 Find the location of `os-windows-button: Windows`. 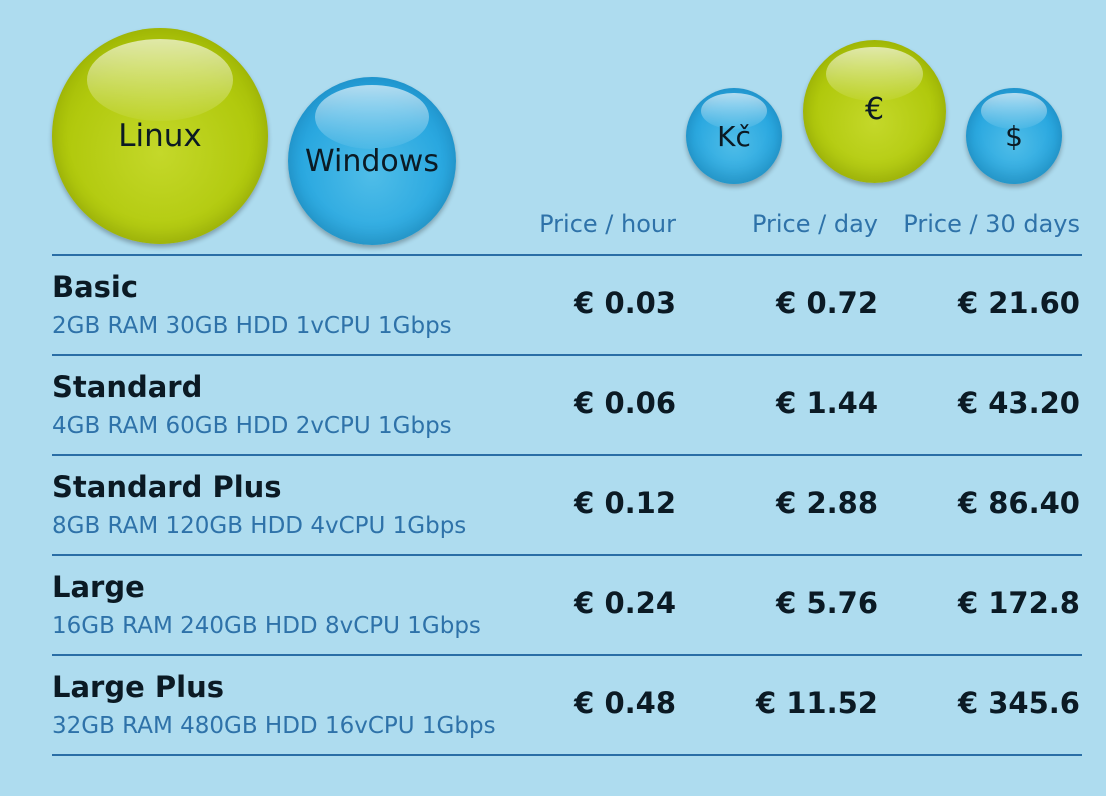

os-windows-button: Windows is located at coordinates (372, 161).